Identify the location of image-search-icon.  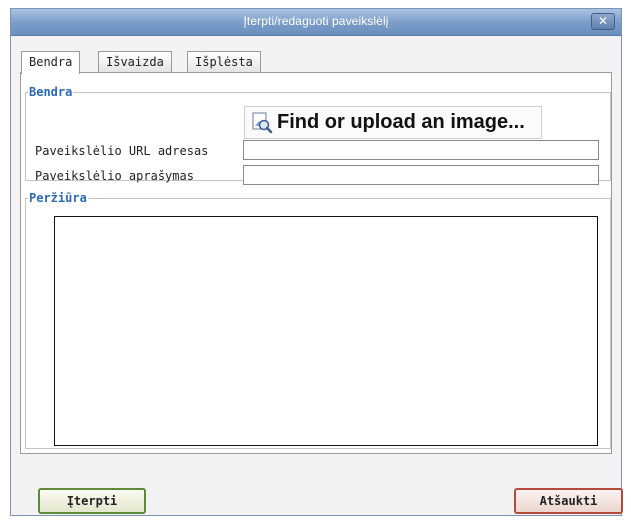
(262, 123).